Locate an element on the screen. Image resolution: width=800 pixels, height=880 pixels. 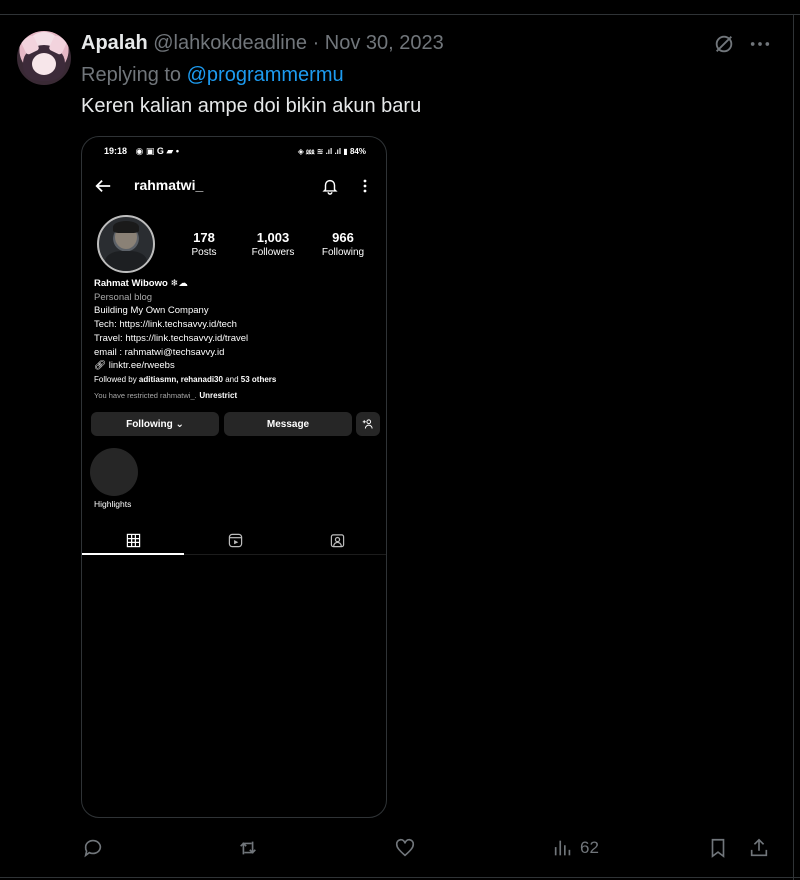
views-button: 62 is located at coordinates (575, 848).